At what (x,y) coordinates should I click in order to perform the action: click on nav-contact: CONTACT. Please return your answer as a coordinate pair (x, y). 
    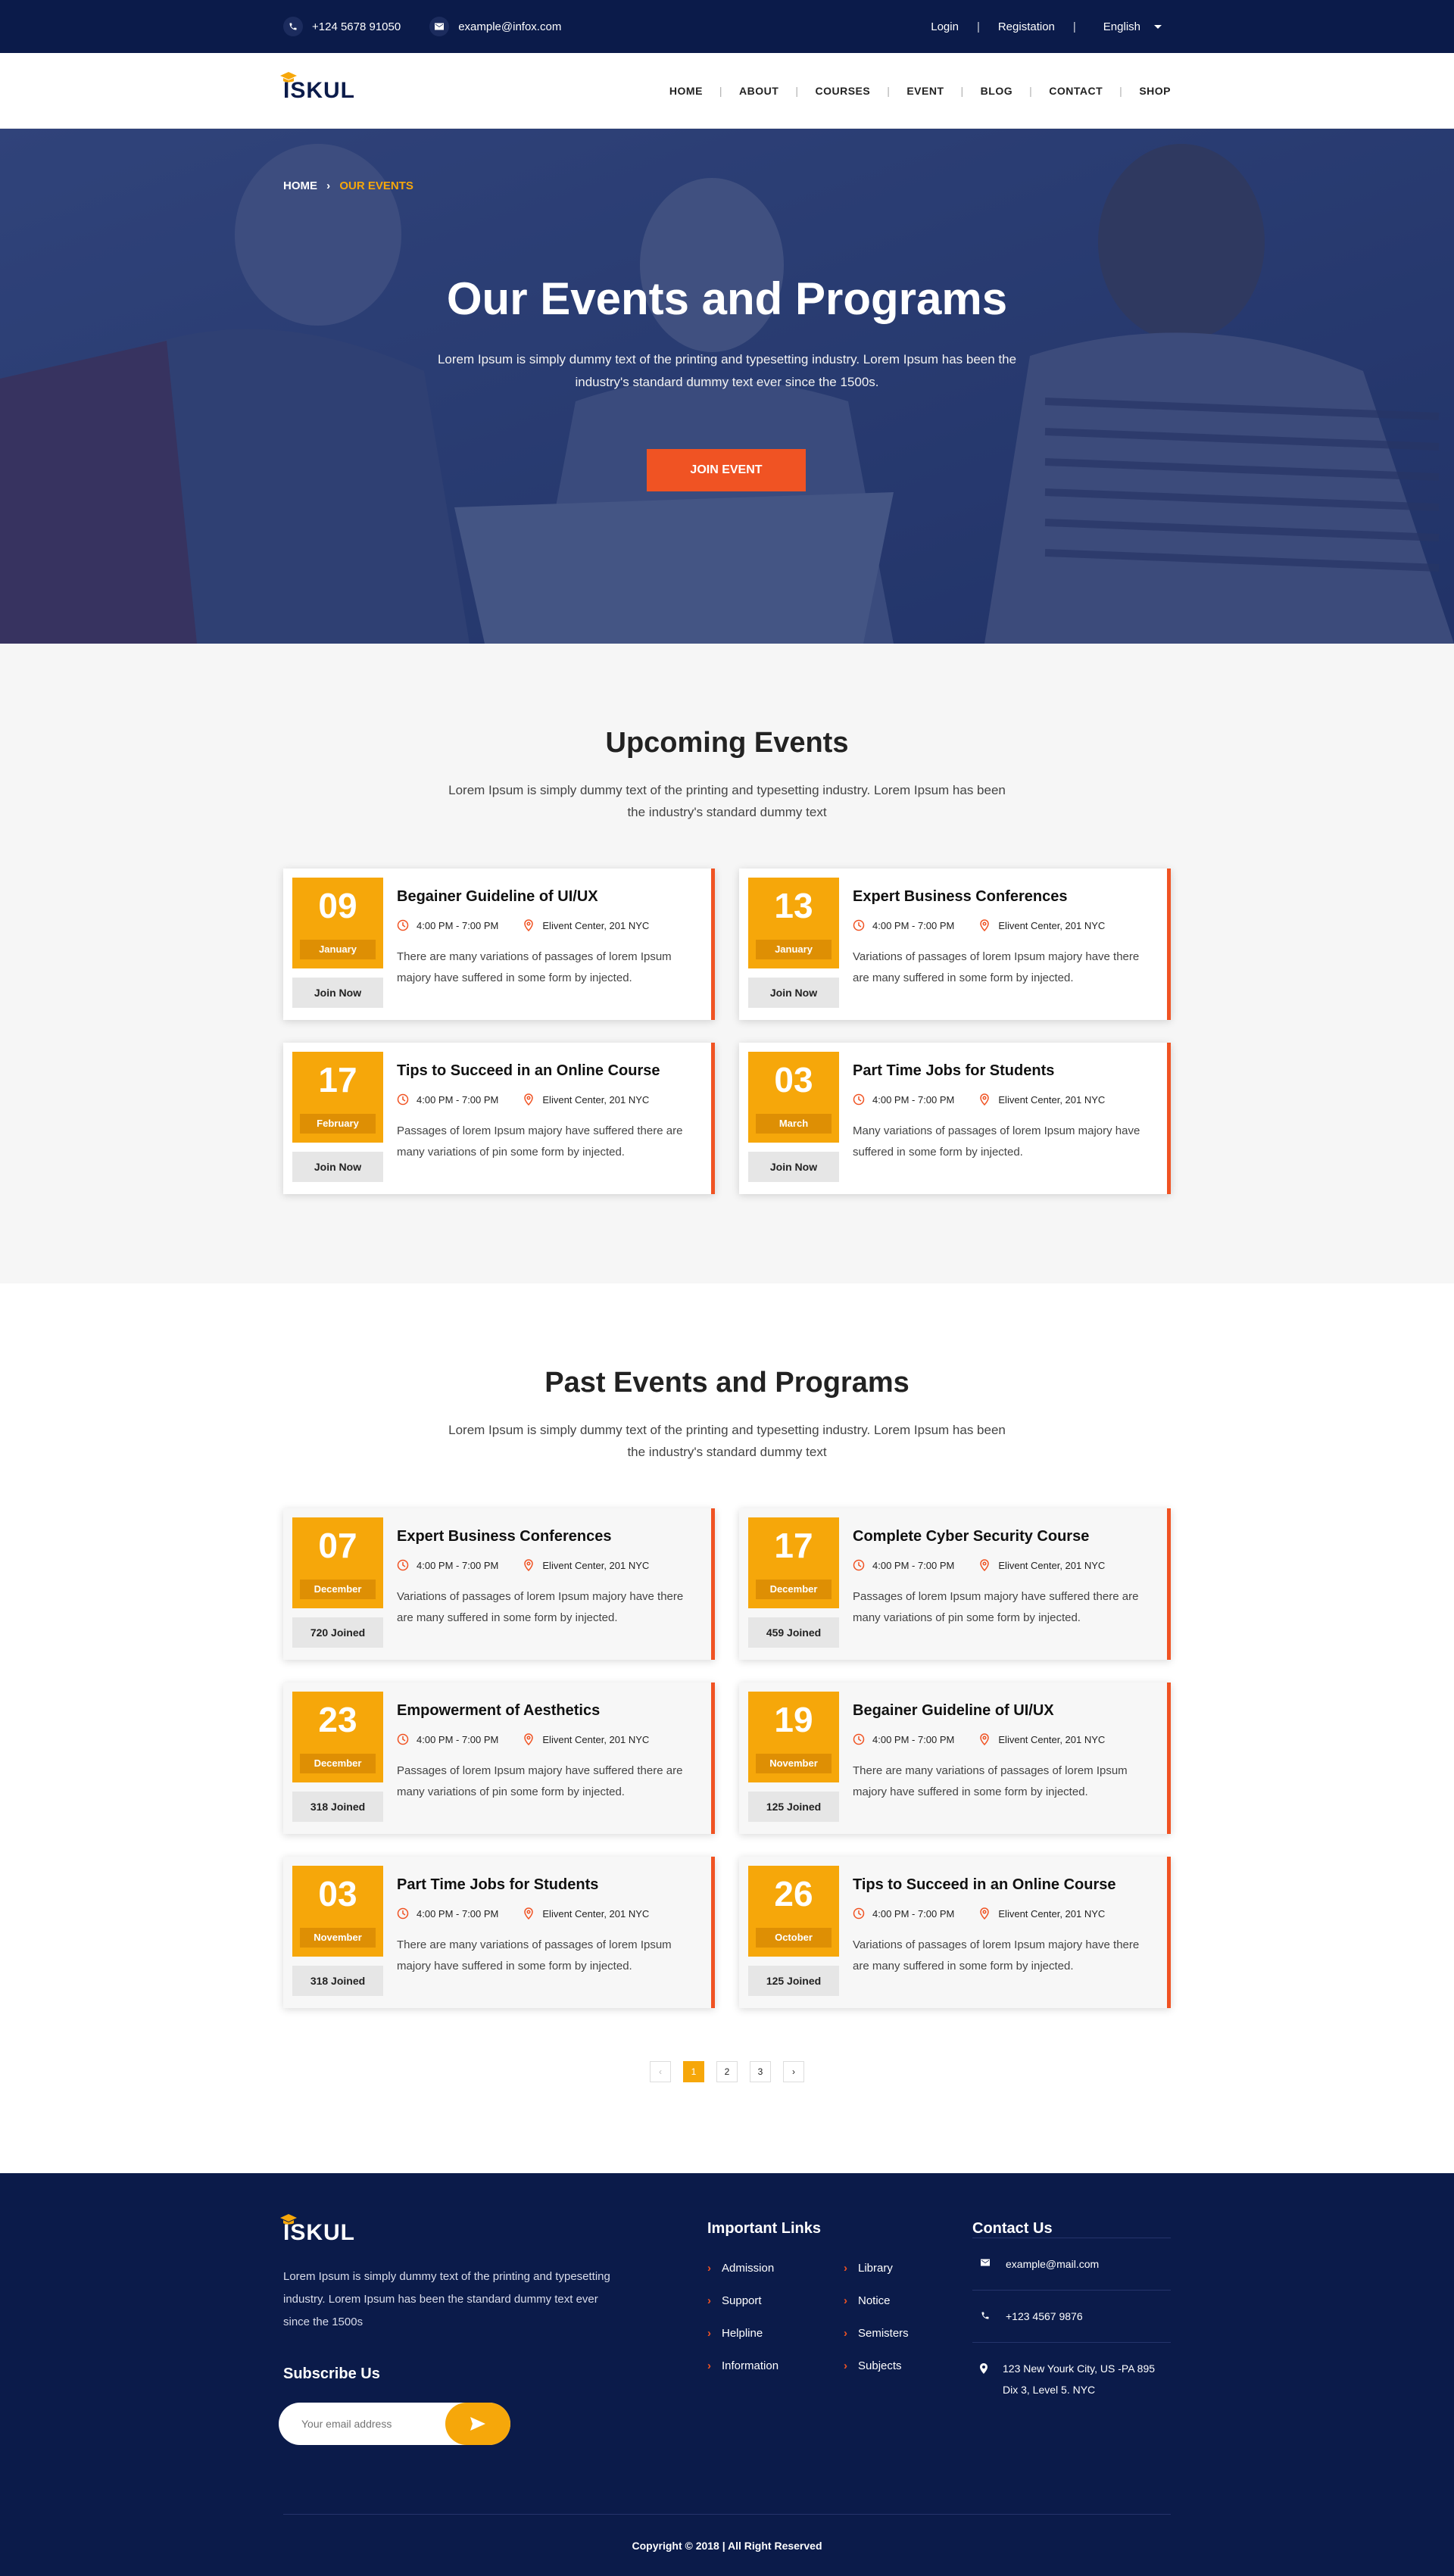
    Looking at the image, I should click on (1076, 91).